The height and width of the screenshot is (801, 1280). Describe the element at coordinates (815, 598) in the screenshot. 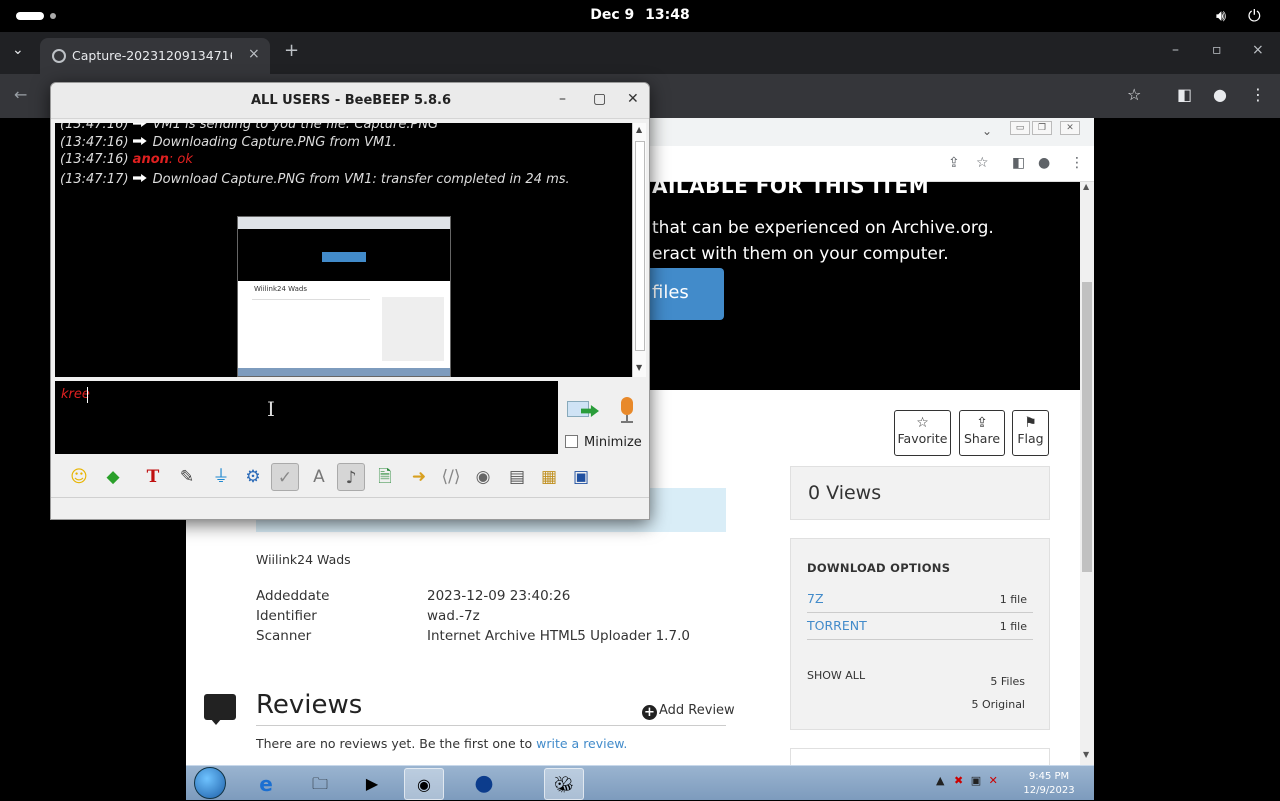

I see `download-link-7z: 7Z` at that location.